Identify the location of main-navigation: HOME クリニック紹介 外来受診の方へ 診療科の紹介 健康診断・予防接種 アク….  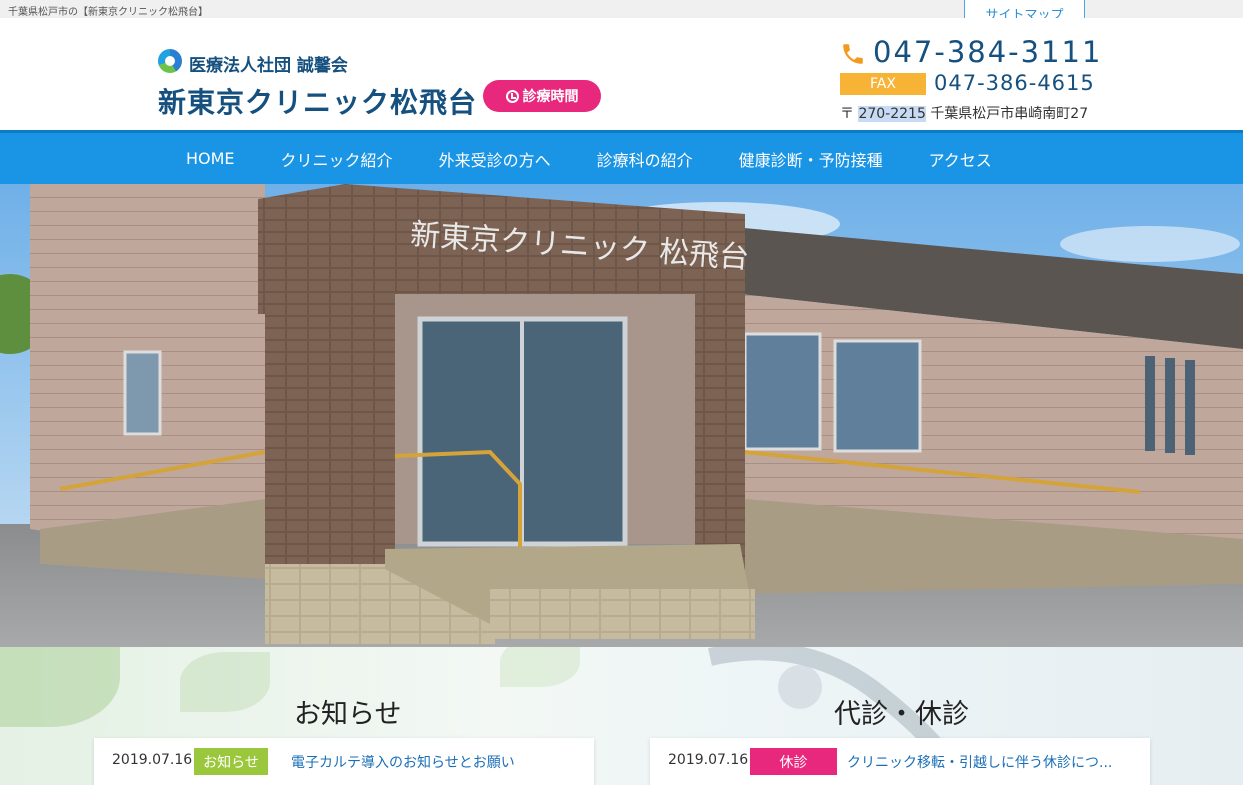
(621, 157).